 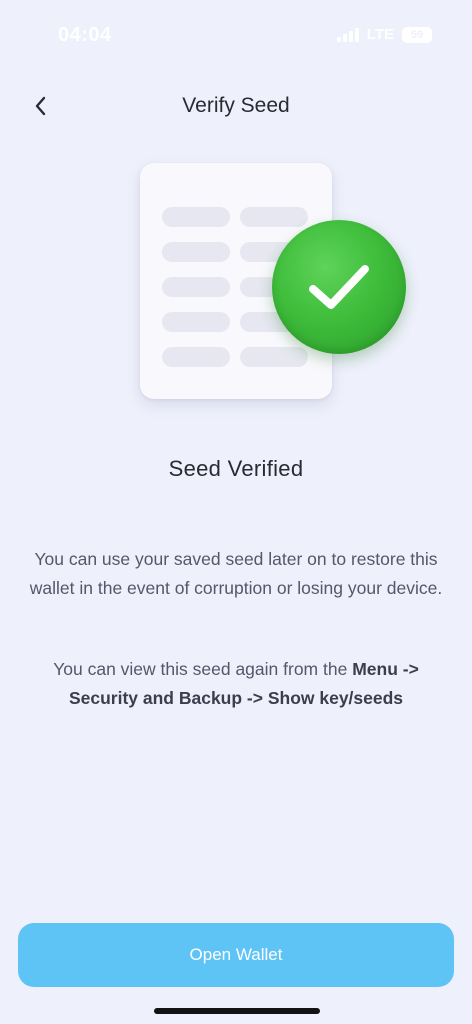 I want to click on menu-path-line1: Menu ->, so click(x=385, y=669).